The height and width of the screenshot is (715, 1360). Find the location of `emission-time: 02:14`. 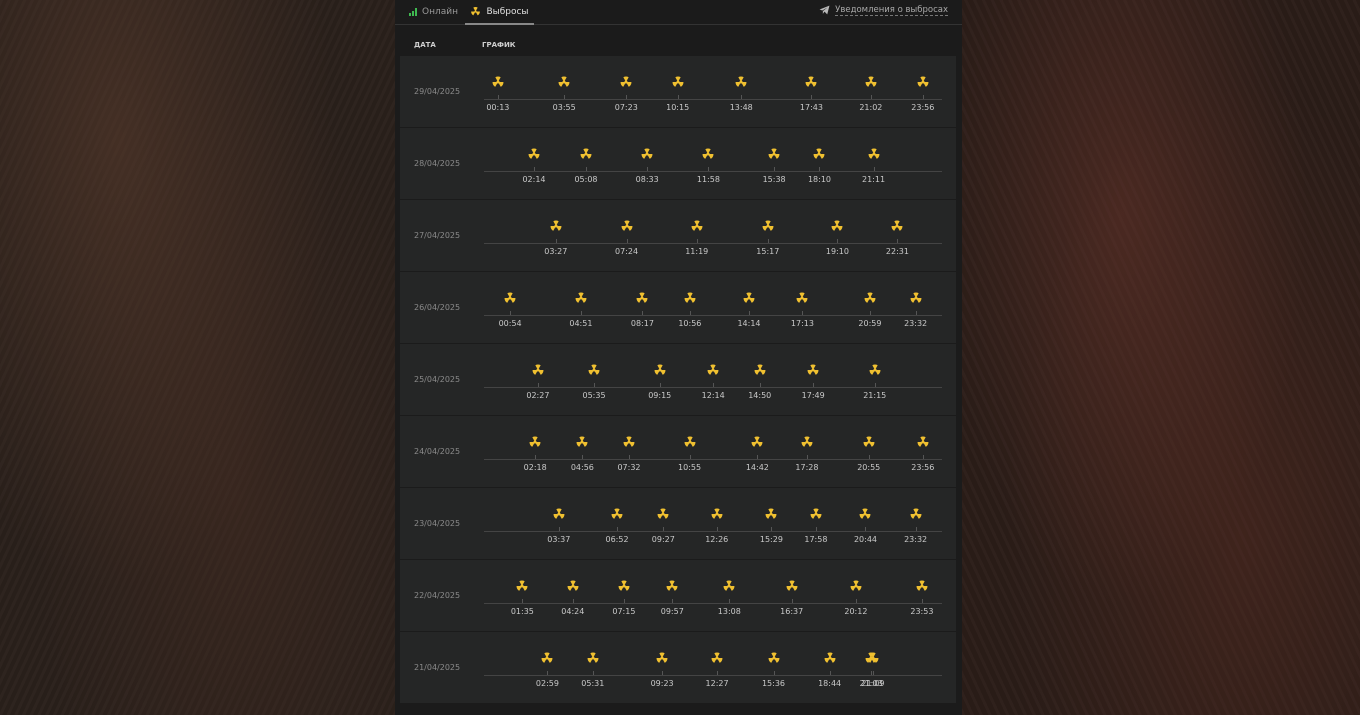

emission-time: 02:14 is located at coordinates (534, 179).